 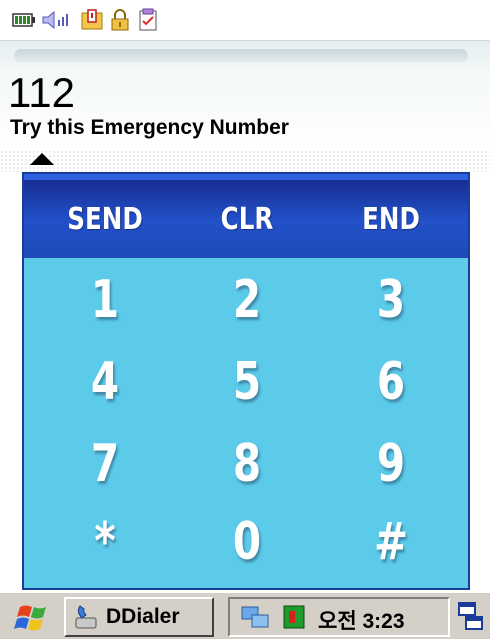 I want to click on end-button: END, so click(x=391, y=219).